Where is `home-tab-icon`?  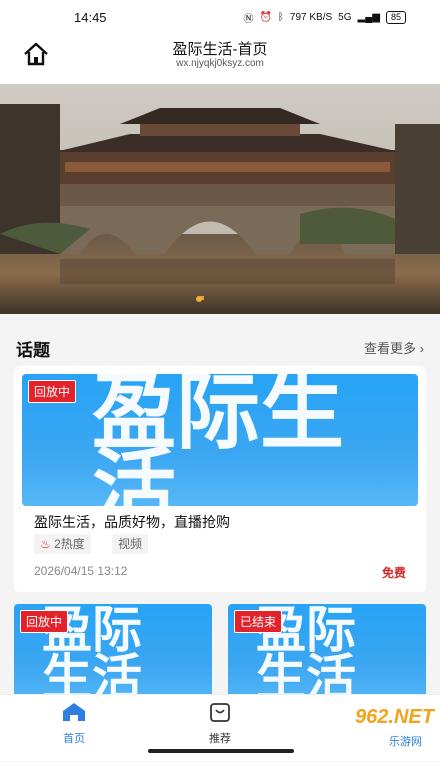 home-tab-icon is located at coordinates (74, 712).